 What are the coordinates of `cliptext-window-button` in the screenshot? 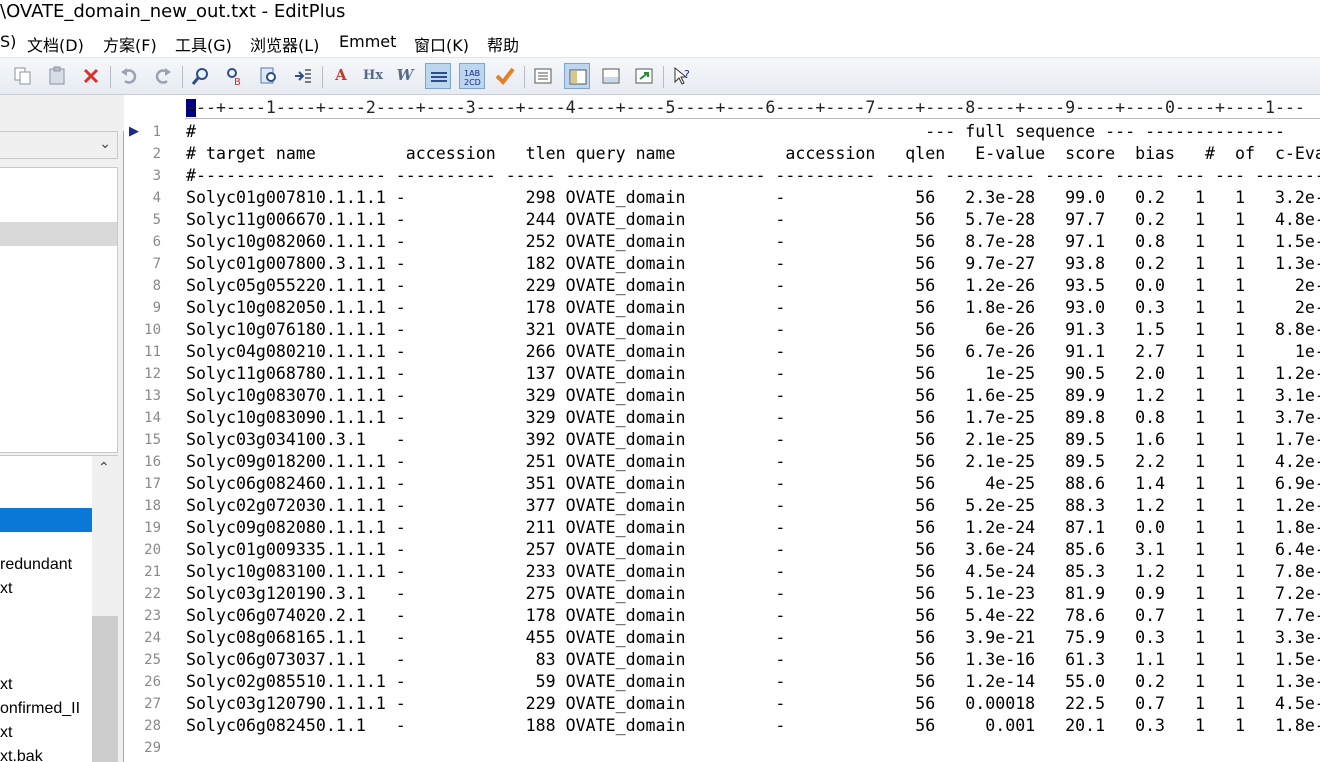 It's located at (577, 76).